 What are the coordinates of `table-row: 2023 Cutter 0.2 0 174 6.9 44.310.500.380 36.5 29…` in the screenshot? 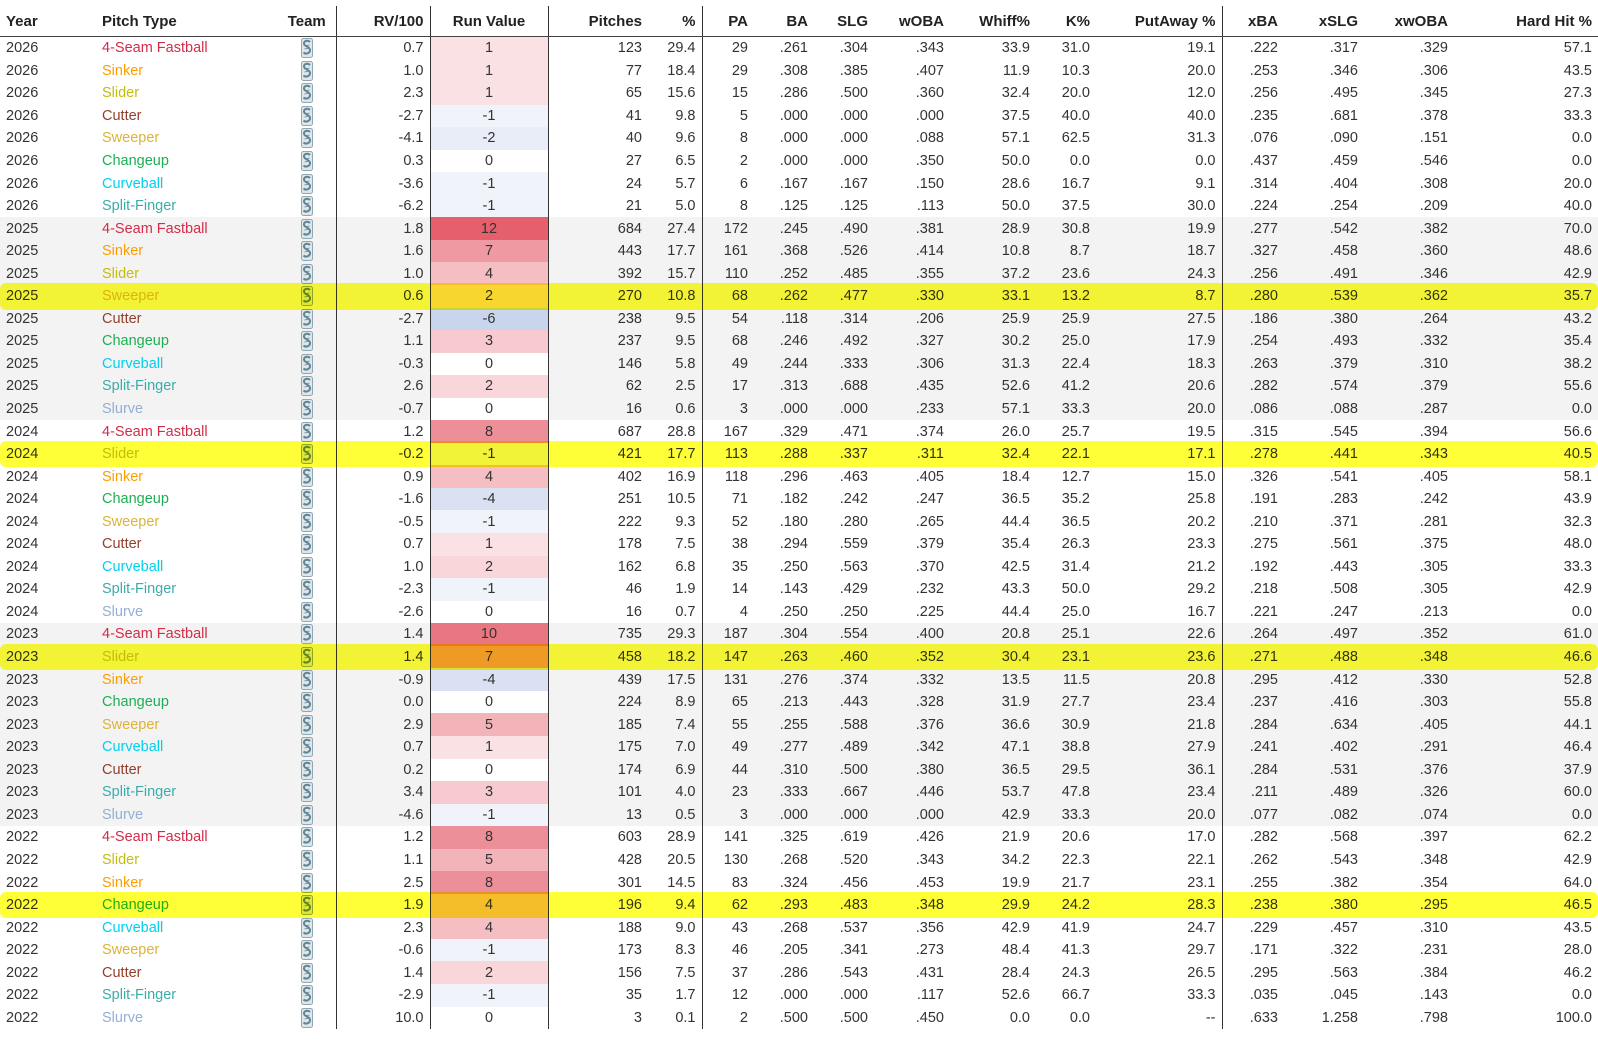 It's located at (799, 770).